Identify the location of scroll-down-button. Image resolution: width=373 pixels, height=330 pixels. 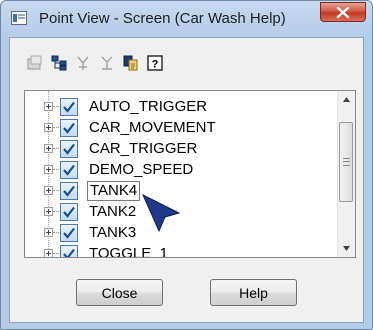
(346, 248).